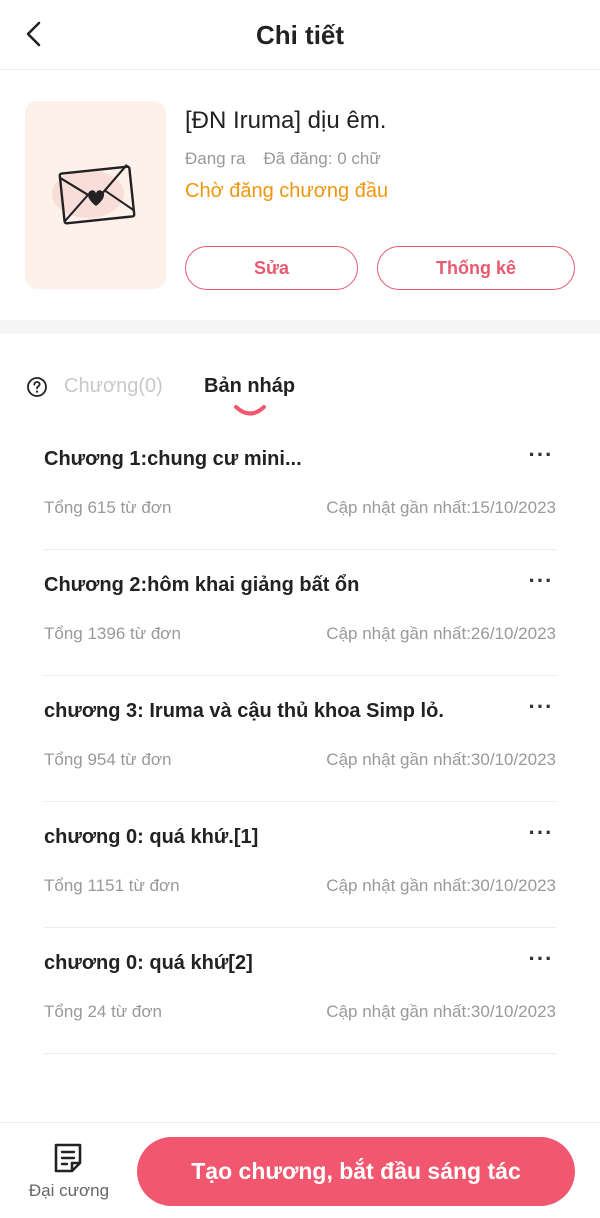 The height and width of the screenshot is (1218, 600). Describe the element at coordinates (476, 268) in the screenshot. I see `statistics-button: Thống kê` at that location.